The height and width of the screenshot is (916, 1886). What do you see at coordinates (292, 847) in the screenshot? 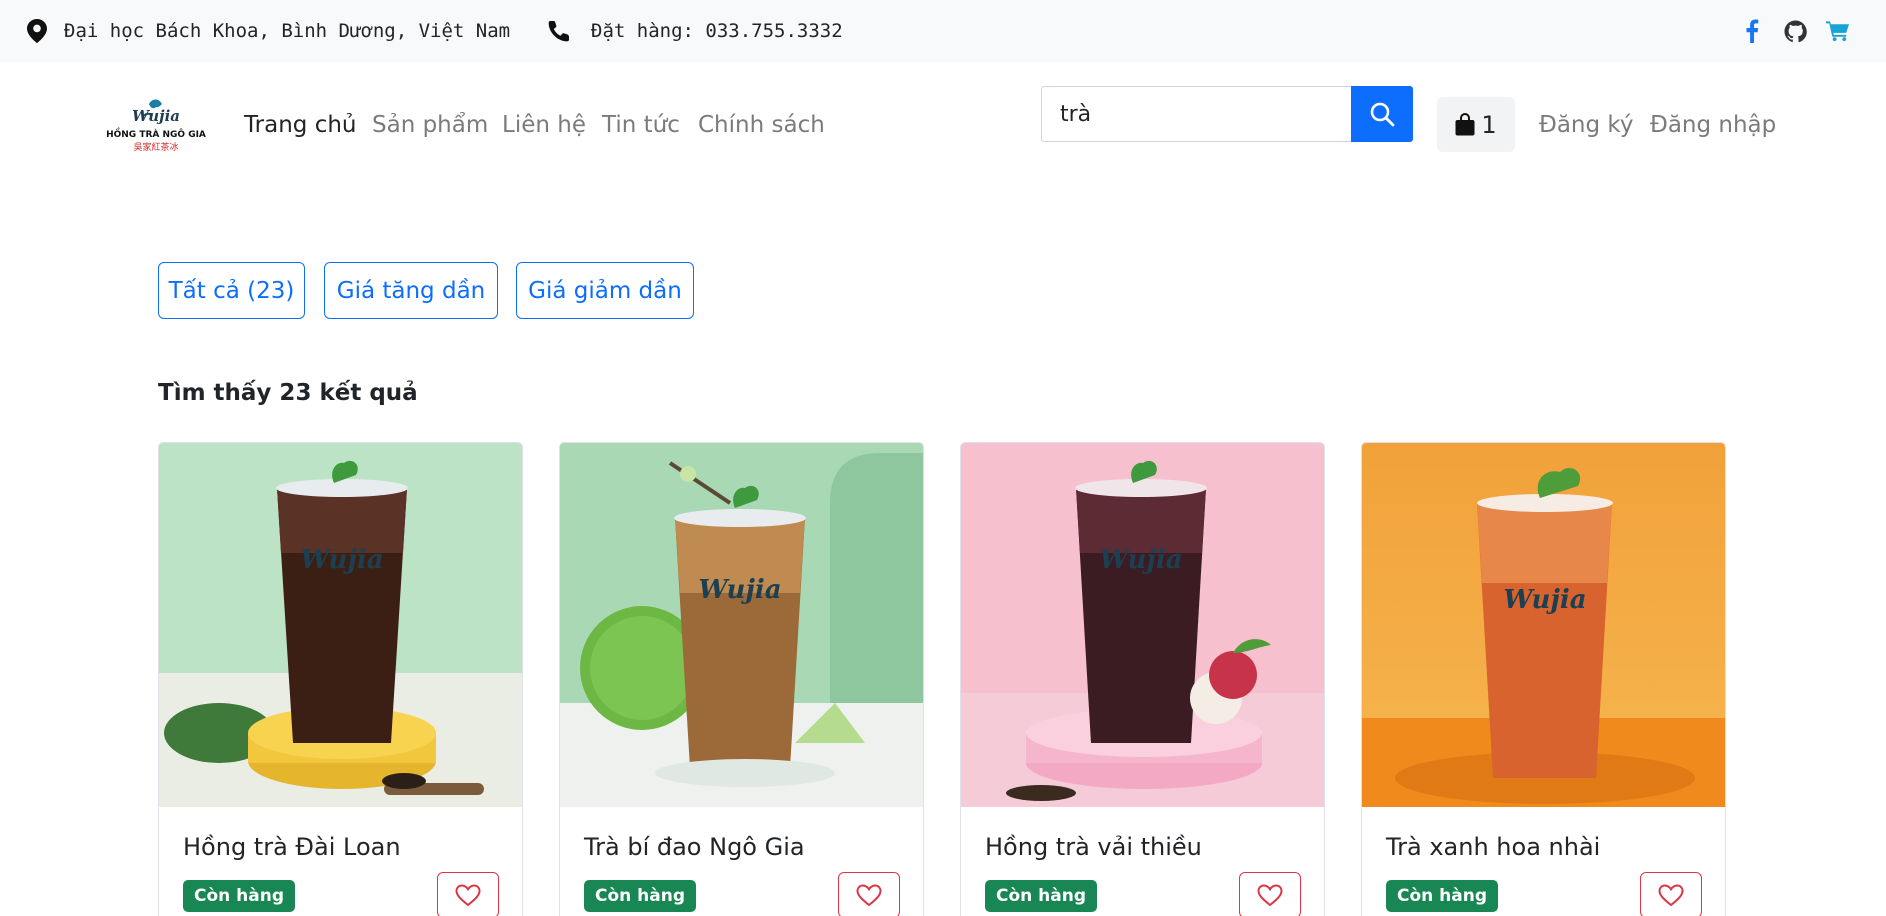
I see `product-name: Hồng trà Đài Loan` at bounding box center [292, 847].